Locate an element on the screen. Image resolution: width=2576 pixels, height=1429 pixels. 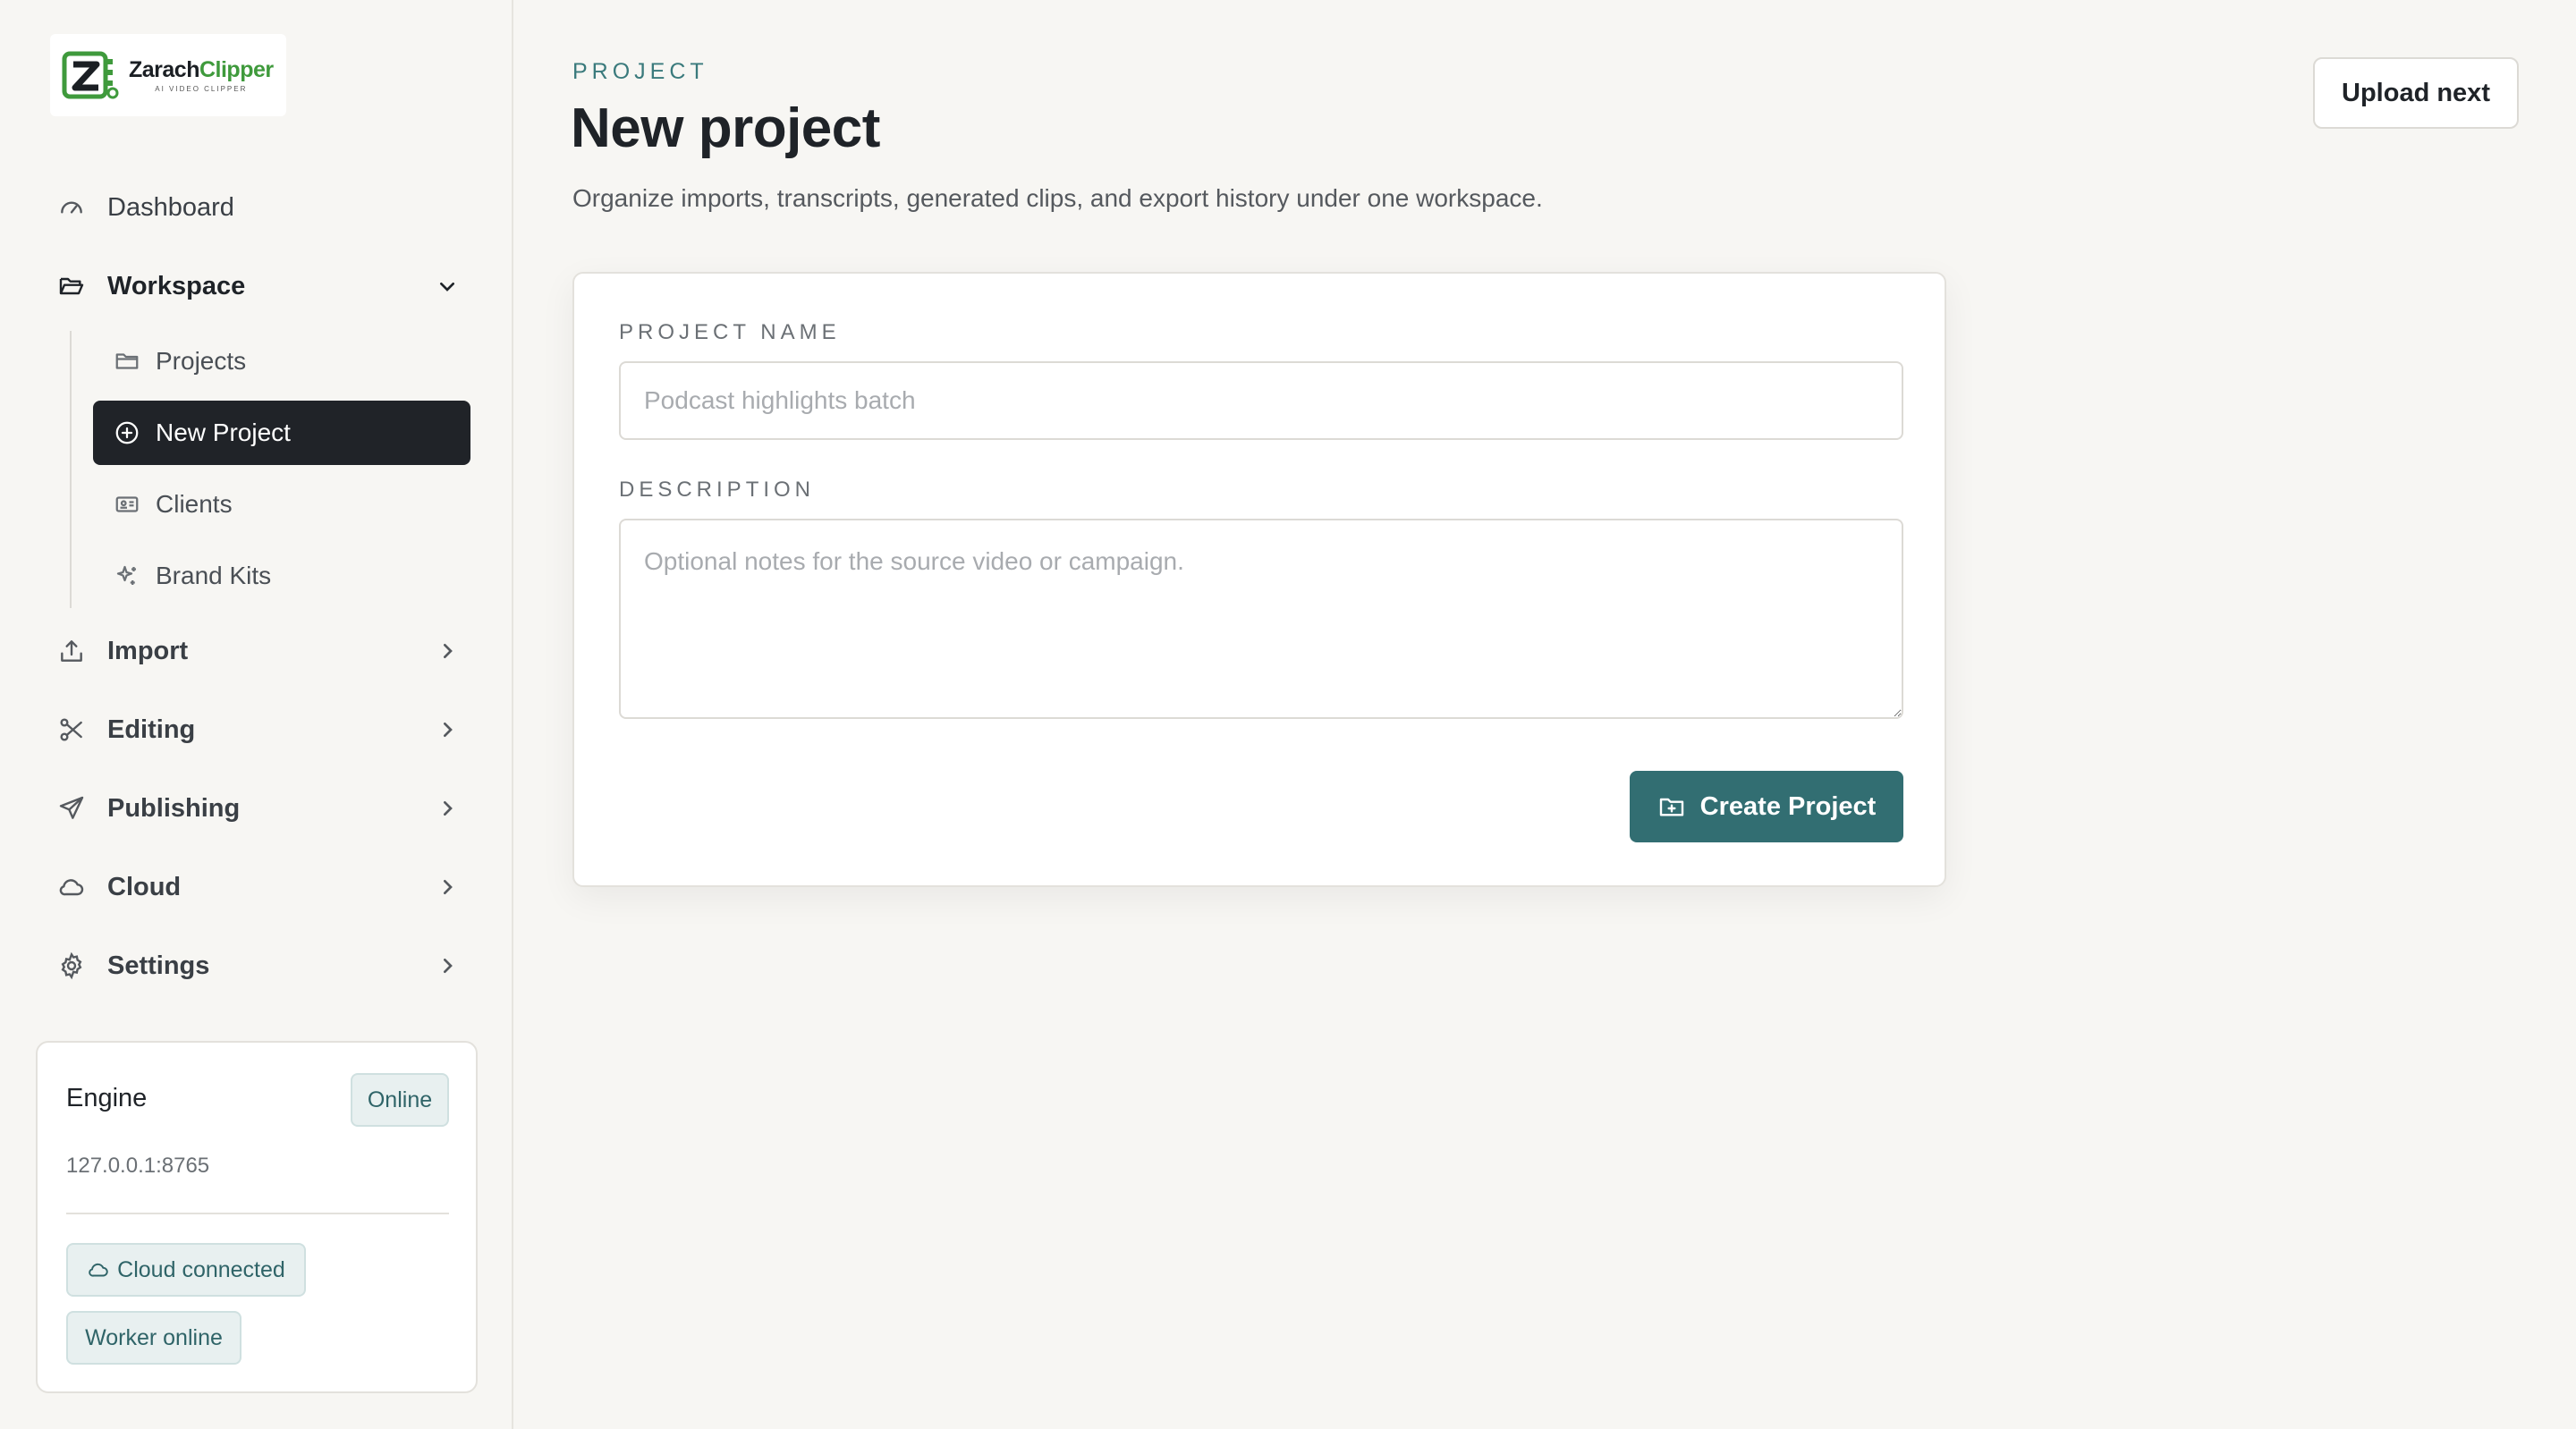
brand-name: ZarachClipper is located at coordinates (201, 70).